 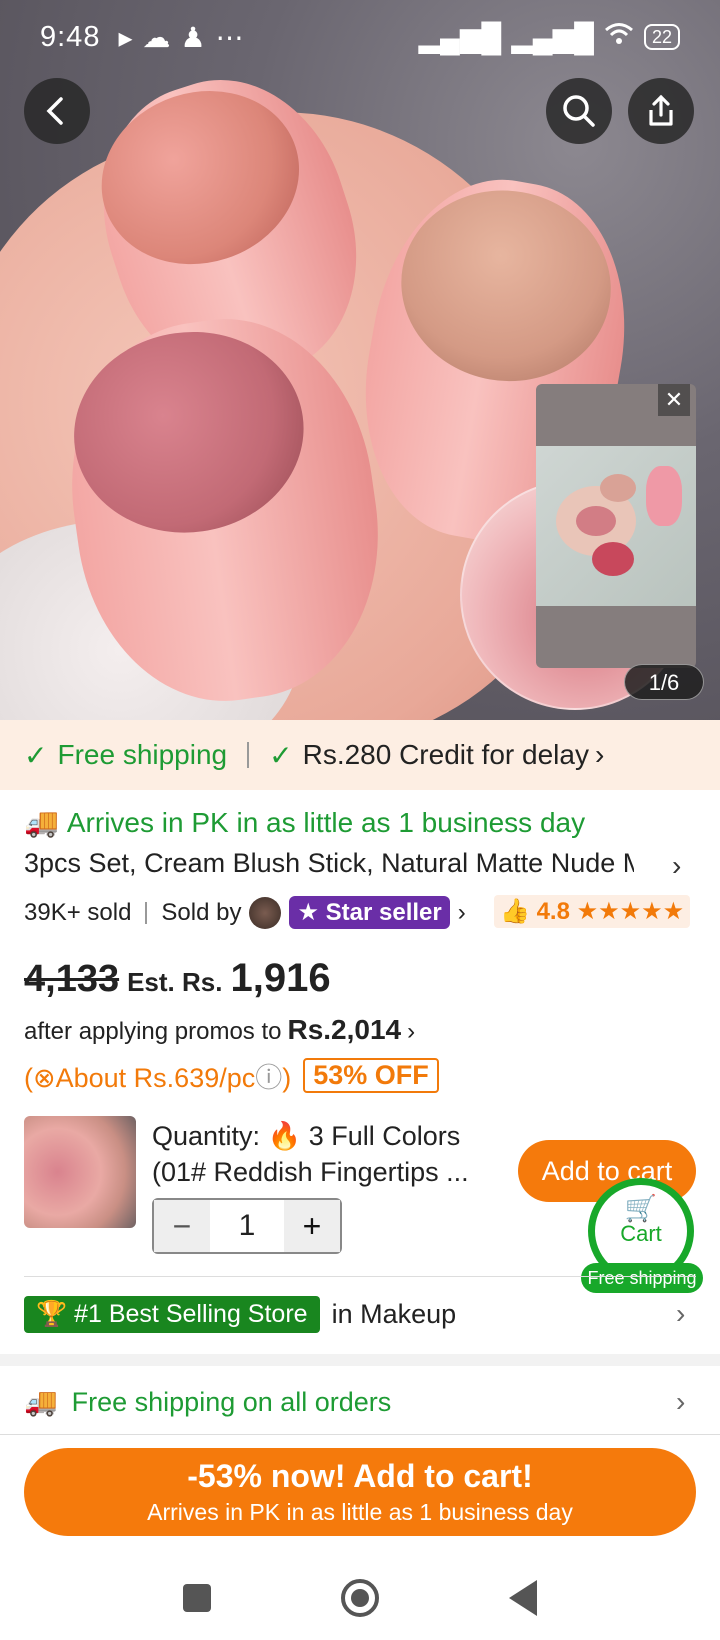 I want to click on per-piece-price: (⊗About Rs.639/pcⓘ), so click(x=158, y=1078).